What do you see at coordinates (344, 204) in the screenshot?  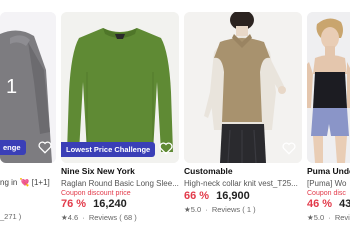 I see `sale-price: 43` at bounding box center [344, 204].